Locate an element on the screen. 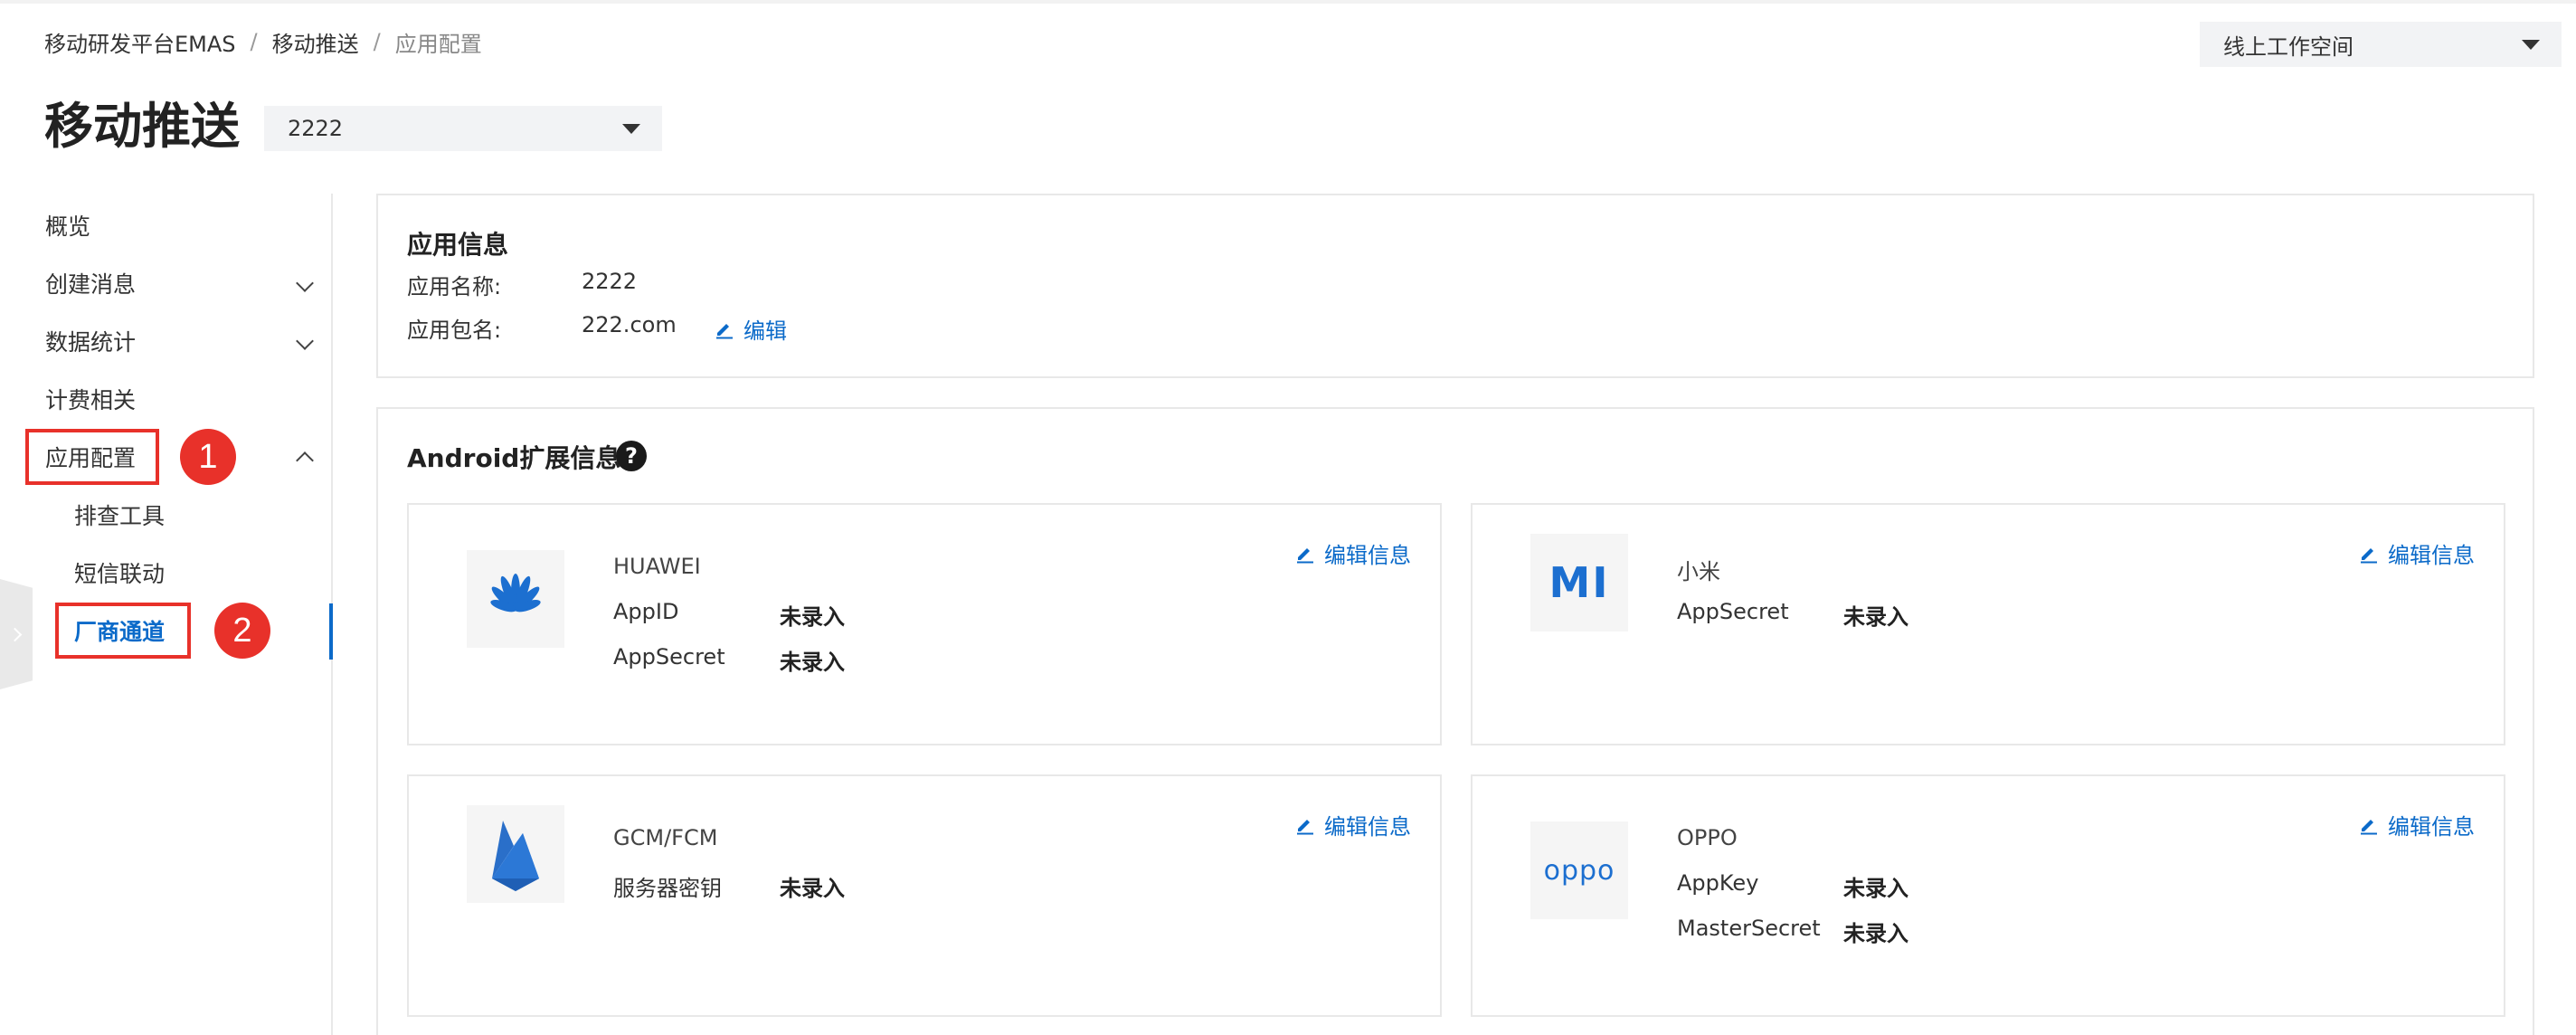 The image size is (2576, 1035). workspace-select: 线上工作空间 is located at coordinates (2381, 44).